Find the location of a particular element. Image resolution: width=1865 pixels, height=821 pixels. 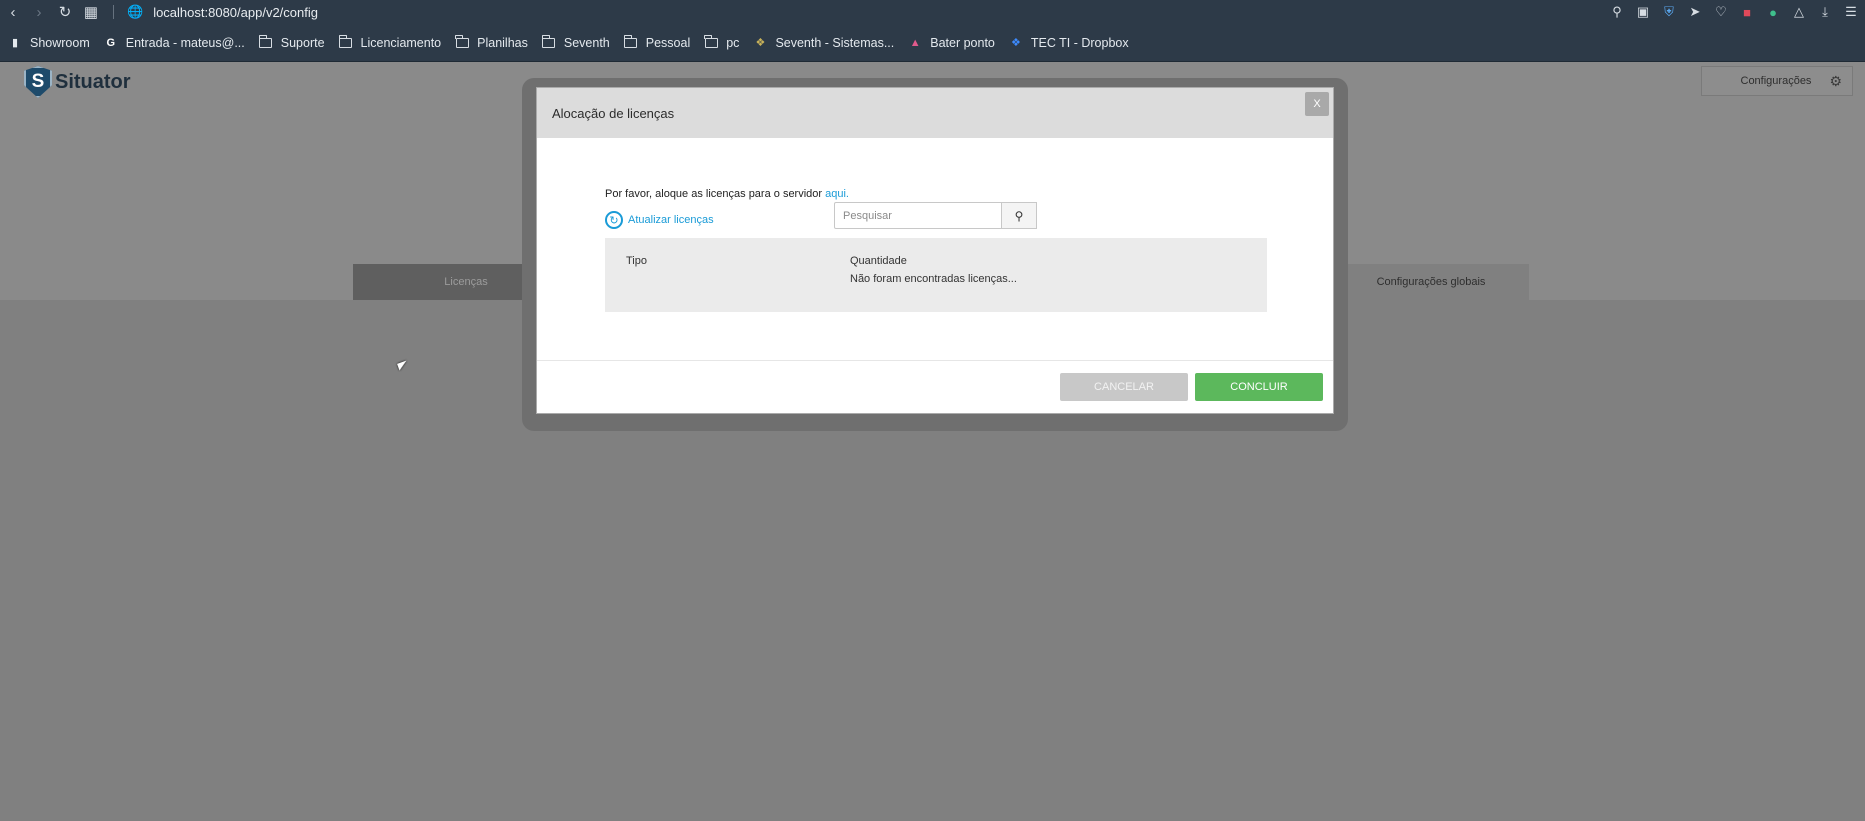

apps-icon: ▦ is located at coordinates (91, 12).